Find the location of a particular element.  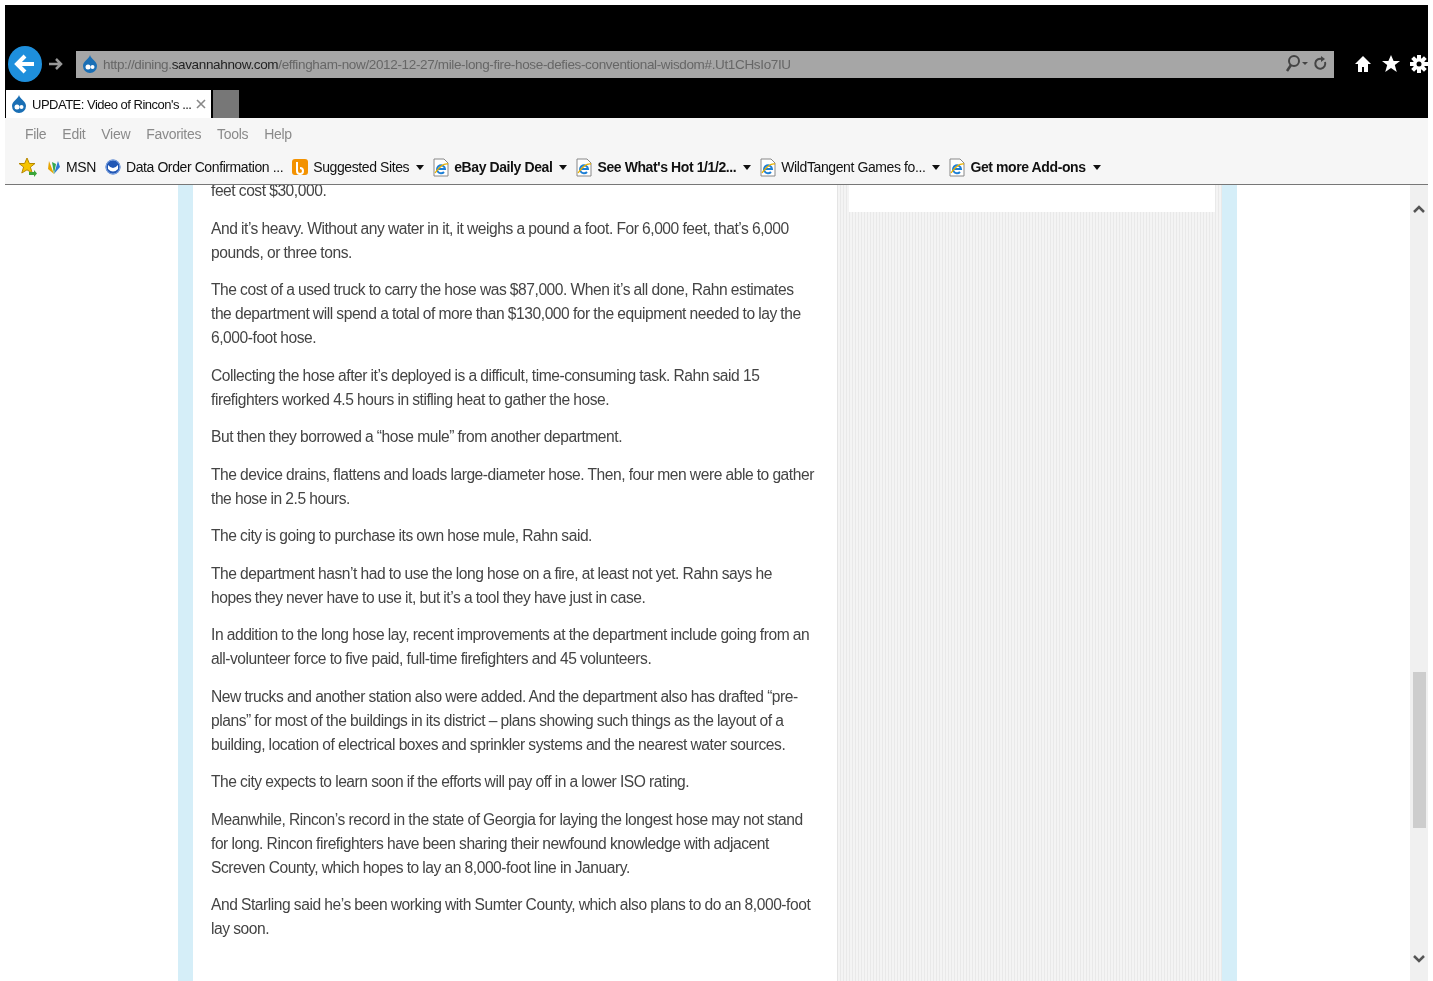

favorites-link: Suggested Sites is located at coordinates (358, 167).